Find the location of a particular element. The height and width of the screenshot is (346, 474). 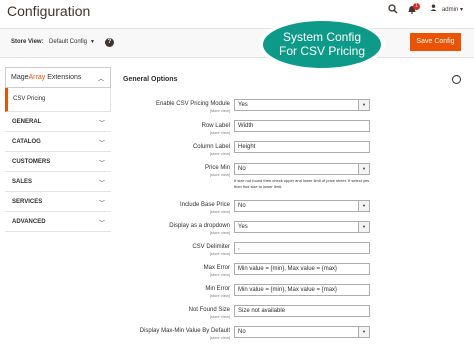

page-header: Configuration 1 admin ▾ is located at coordinates (237, 13).